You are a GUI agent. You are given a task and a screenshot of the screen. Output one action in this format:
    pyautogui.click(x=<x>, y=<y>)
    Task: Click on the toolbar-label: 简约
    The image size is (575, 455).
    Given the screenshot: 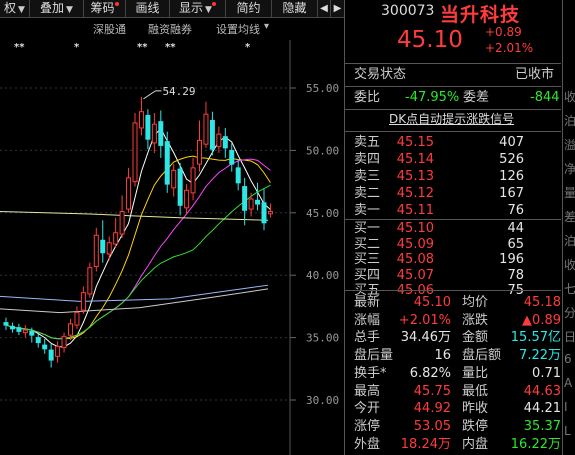 What is the action you would take?
    pyautogui.click(x=248, y=8)
    